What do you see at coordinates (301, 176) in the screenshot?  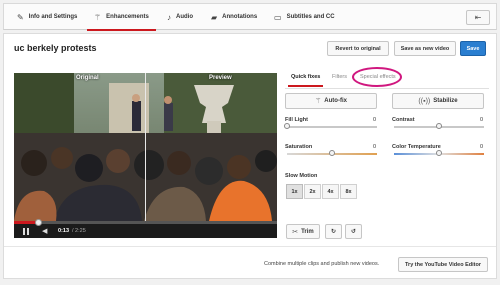 I see `slow-motion-label: Slow Motion` at bounding box center [301, 176].